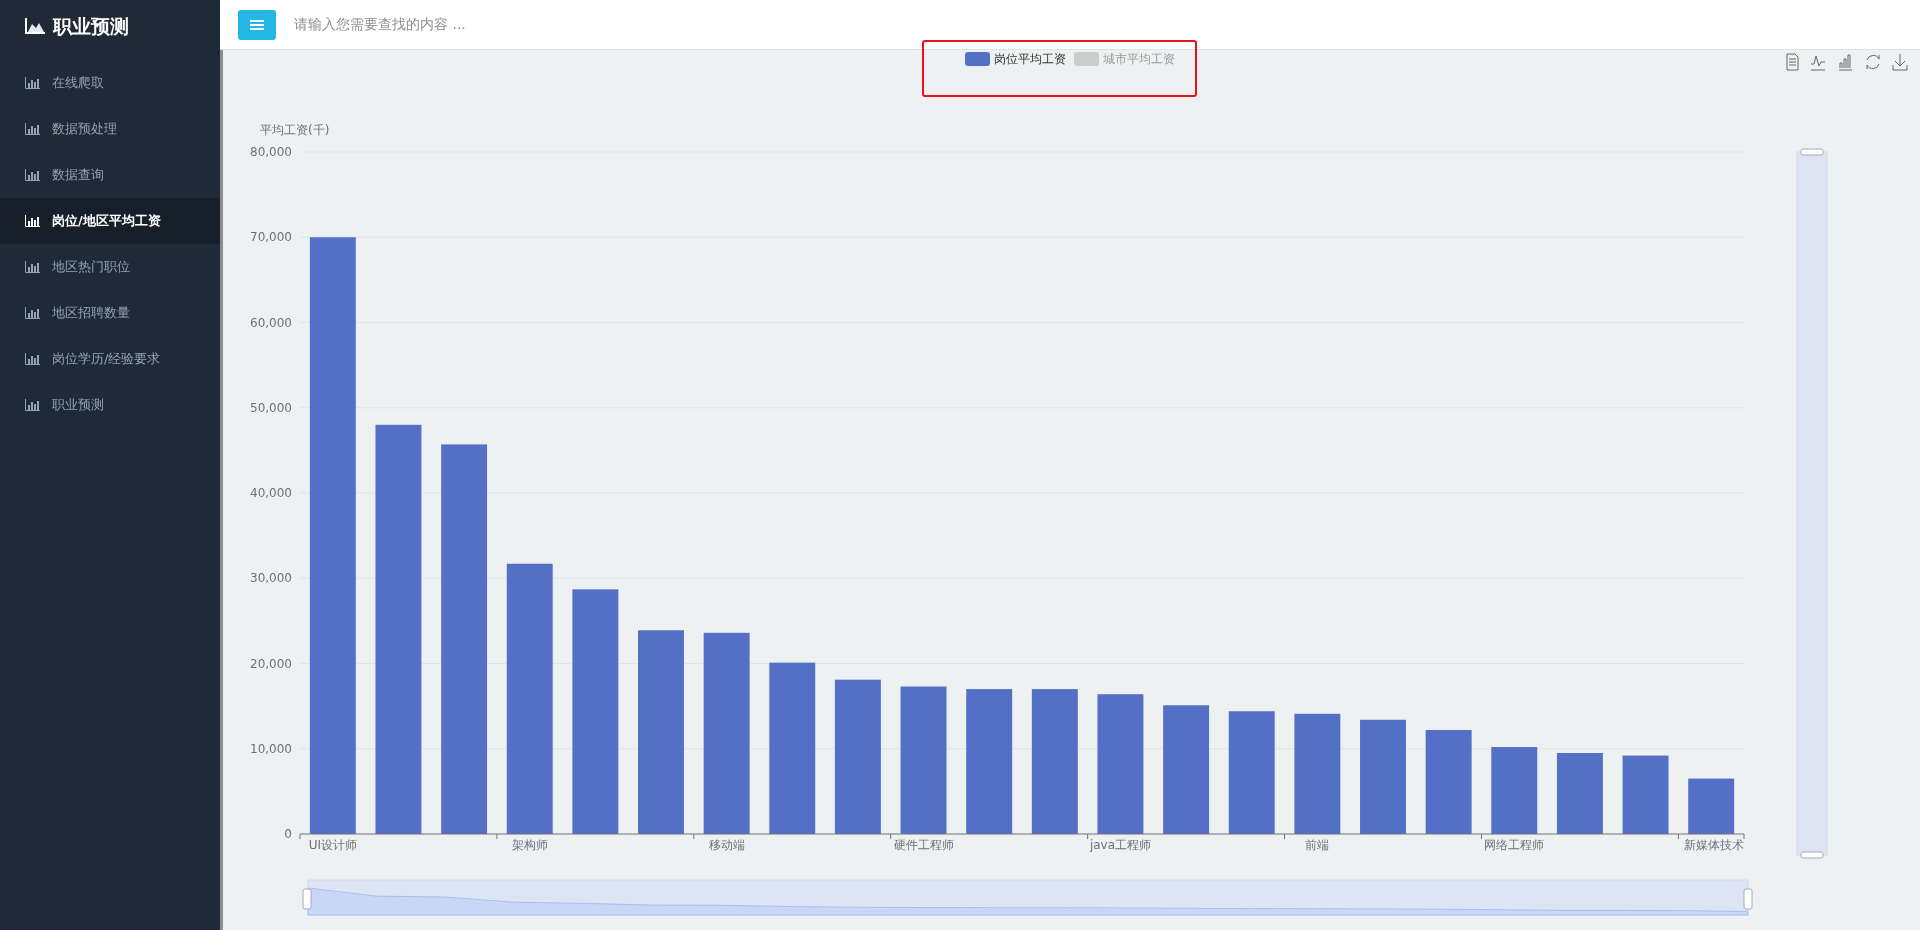 The image size is (1920, 930). What do you see at coordinates (271, 237) in the screenshot?
I see `y-axis-label: 70,000` at bounding box center [271, 237].